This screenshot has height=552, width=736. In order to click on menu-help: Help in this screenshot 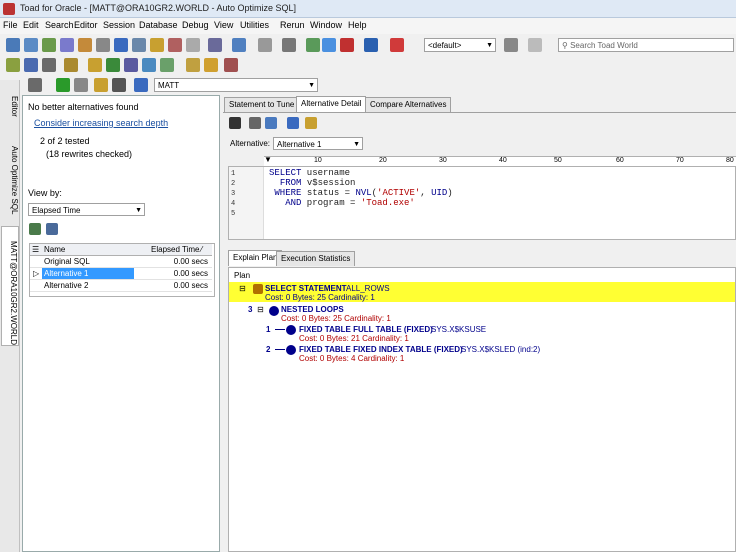, I will do `click(357, 25)`.